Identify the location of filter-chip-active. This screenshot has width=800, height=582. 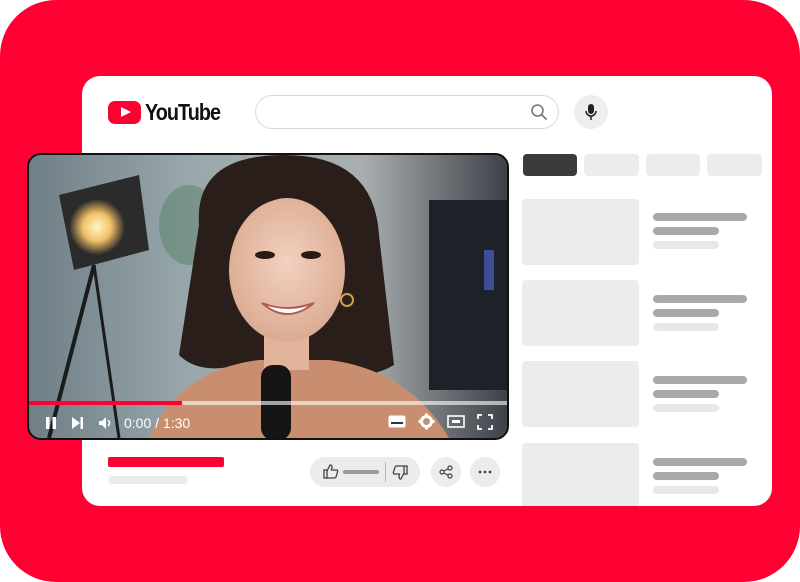
(550, 165).